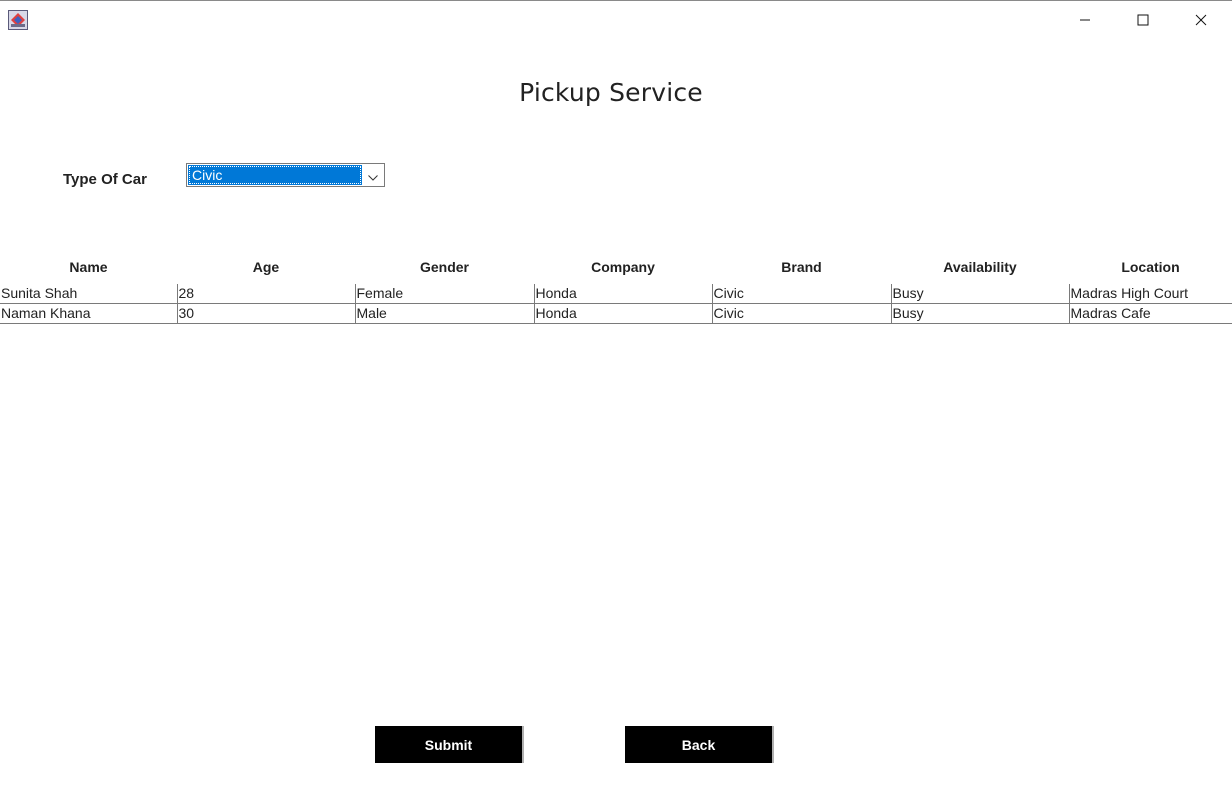 The width and height of the screenshot is (1232, 788). I want to click on close-button, so click(1201, 20).